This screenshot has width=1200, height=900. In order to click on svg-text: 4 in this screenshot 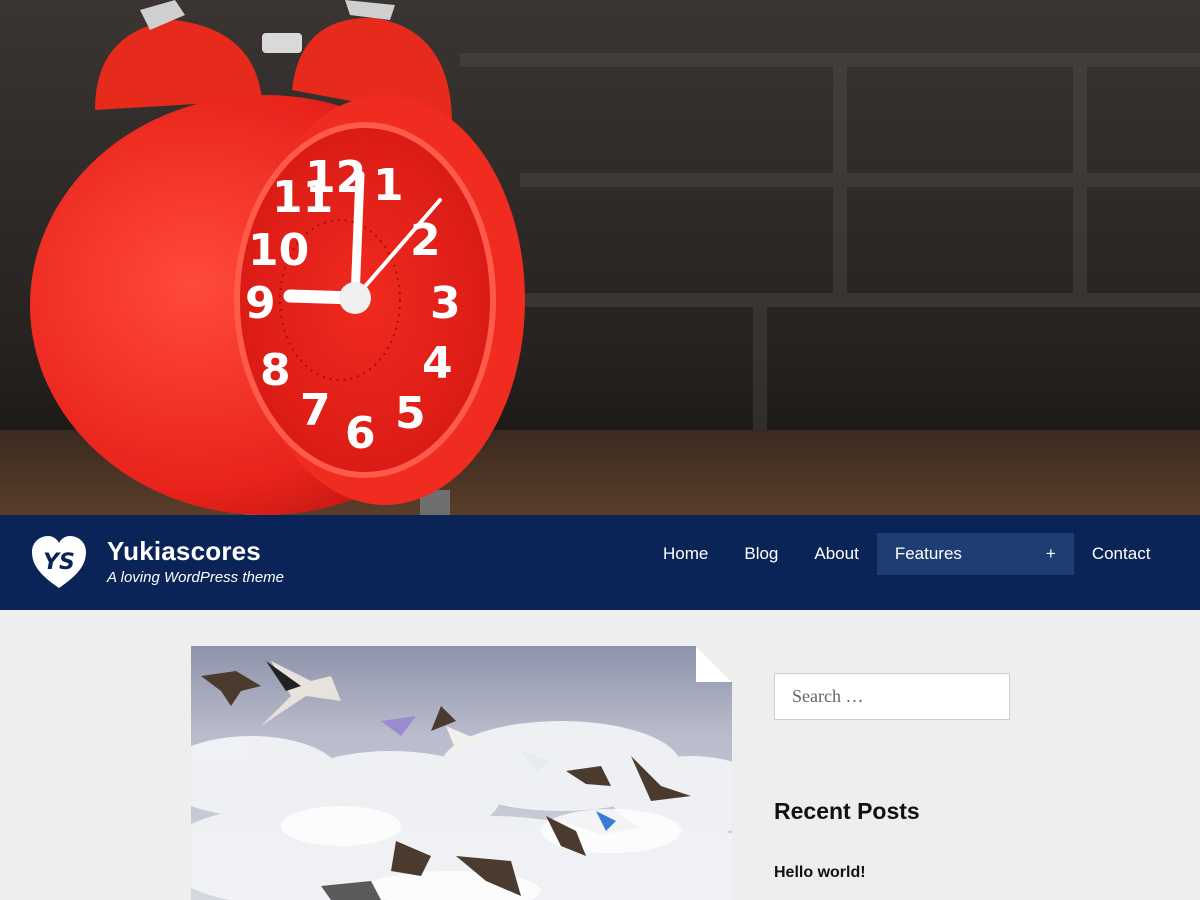, I will do `click(437, 363)`.